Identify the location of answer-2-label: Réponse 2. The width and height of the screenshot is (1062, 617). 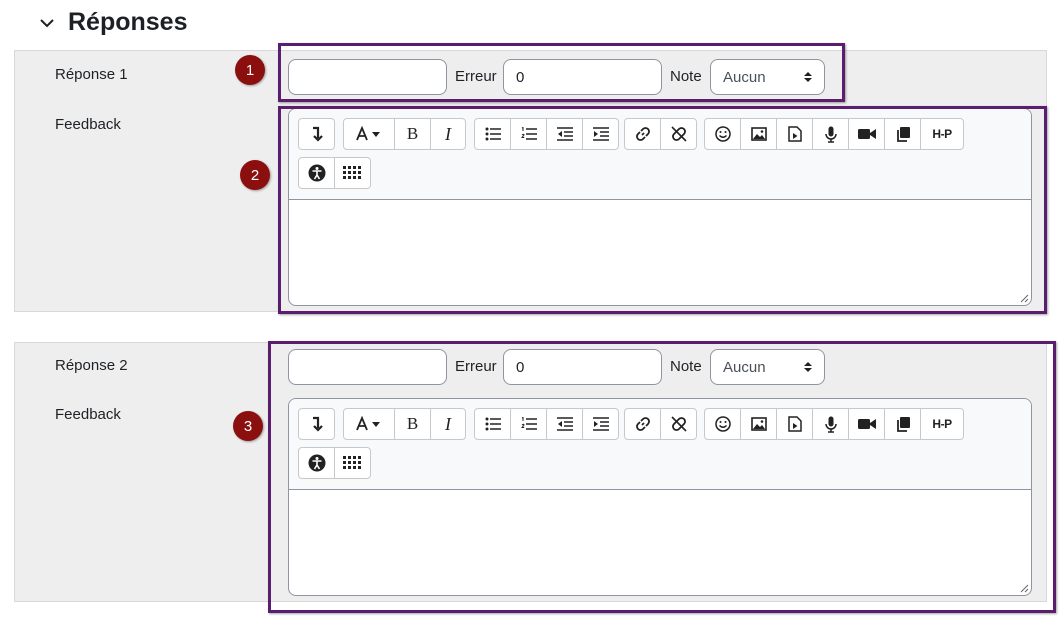
(91, 365).